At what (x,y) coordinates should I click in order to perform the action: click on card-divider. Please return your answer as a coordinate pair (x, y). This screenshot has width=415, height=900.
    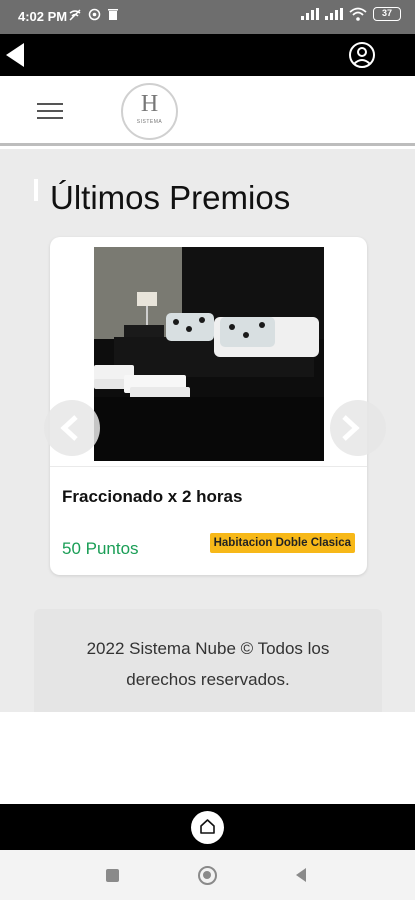
    Looking at the image, I should click on (208, 466).